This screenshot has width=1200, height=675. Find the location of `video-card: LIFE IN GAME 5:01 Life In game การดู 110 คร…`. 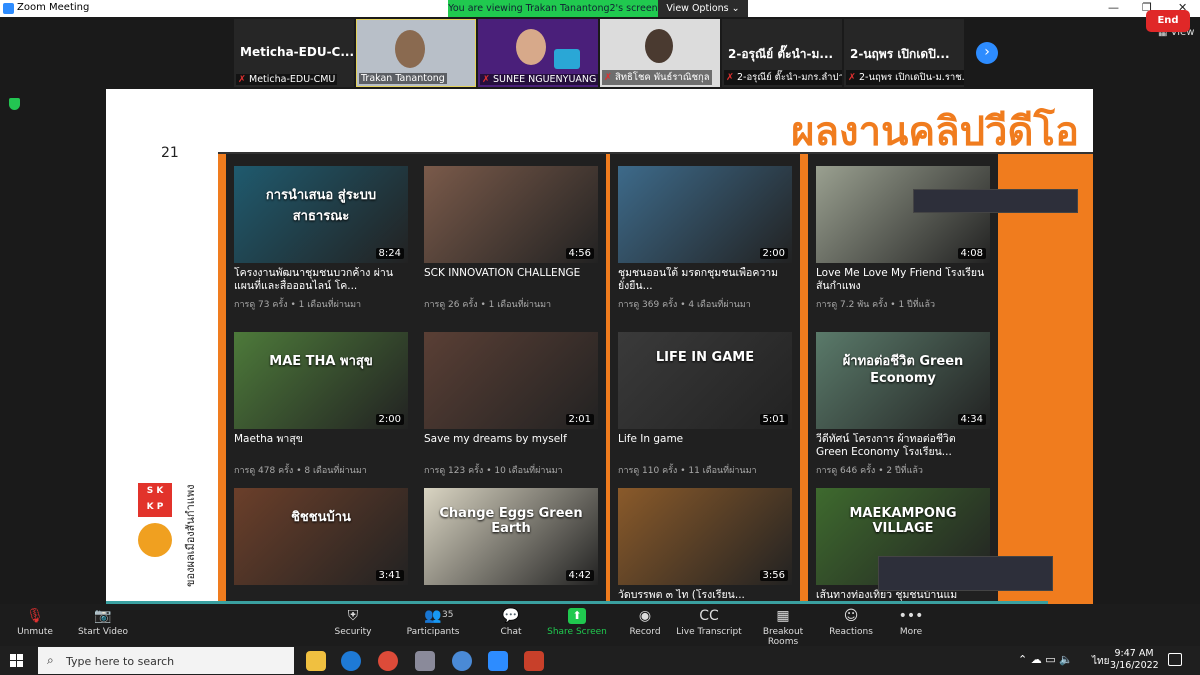

video-card: LIFE IN GAME 5:01 Life In game การดู 110 คร… is located at coordinates (705, 404).